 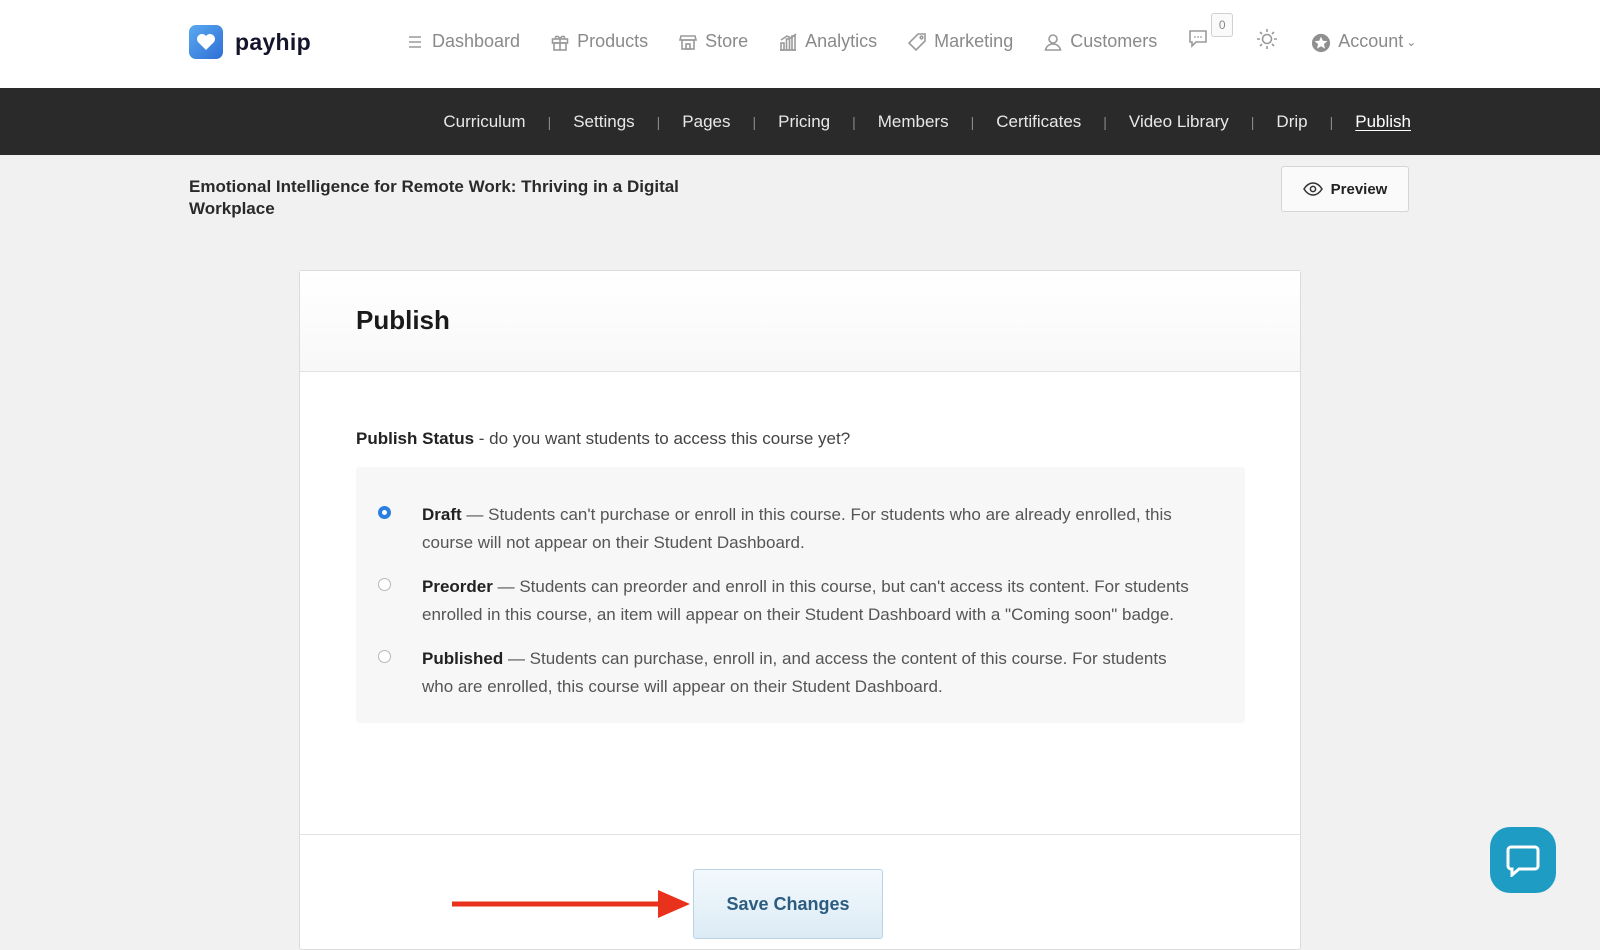 What do you see at coordinates (457, 586) in the screenshot?
I see `option-name: Preorder` at bounding box center [457, 586].